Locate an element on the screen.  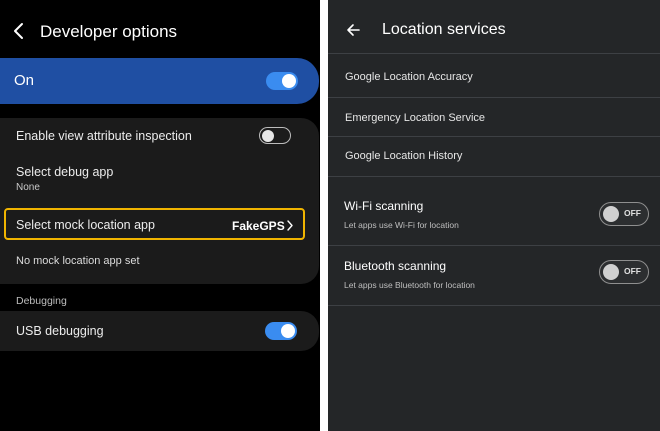
usb-debugging-row: USB debugging is located at coordinates (159, 331).